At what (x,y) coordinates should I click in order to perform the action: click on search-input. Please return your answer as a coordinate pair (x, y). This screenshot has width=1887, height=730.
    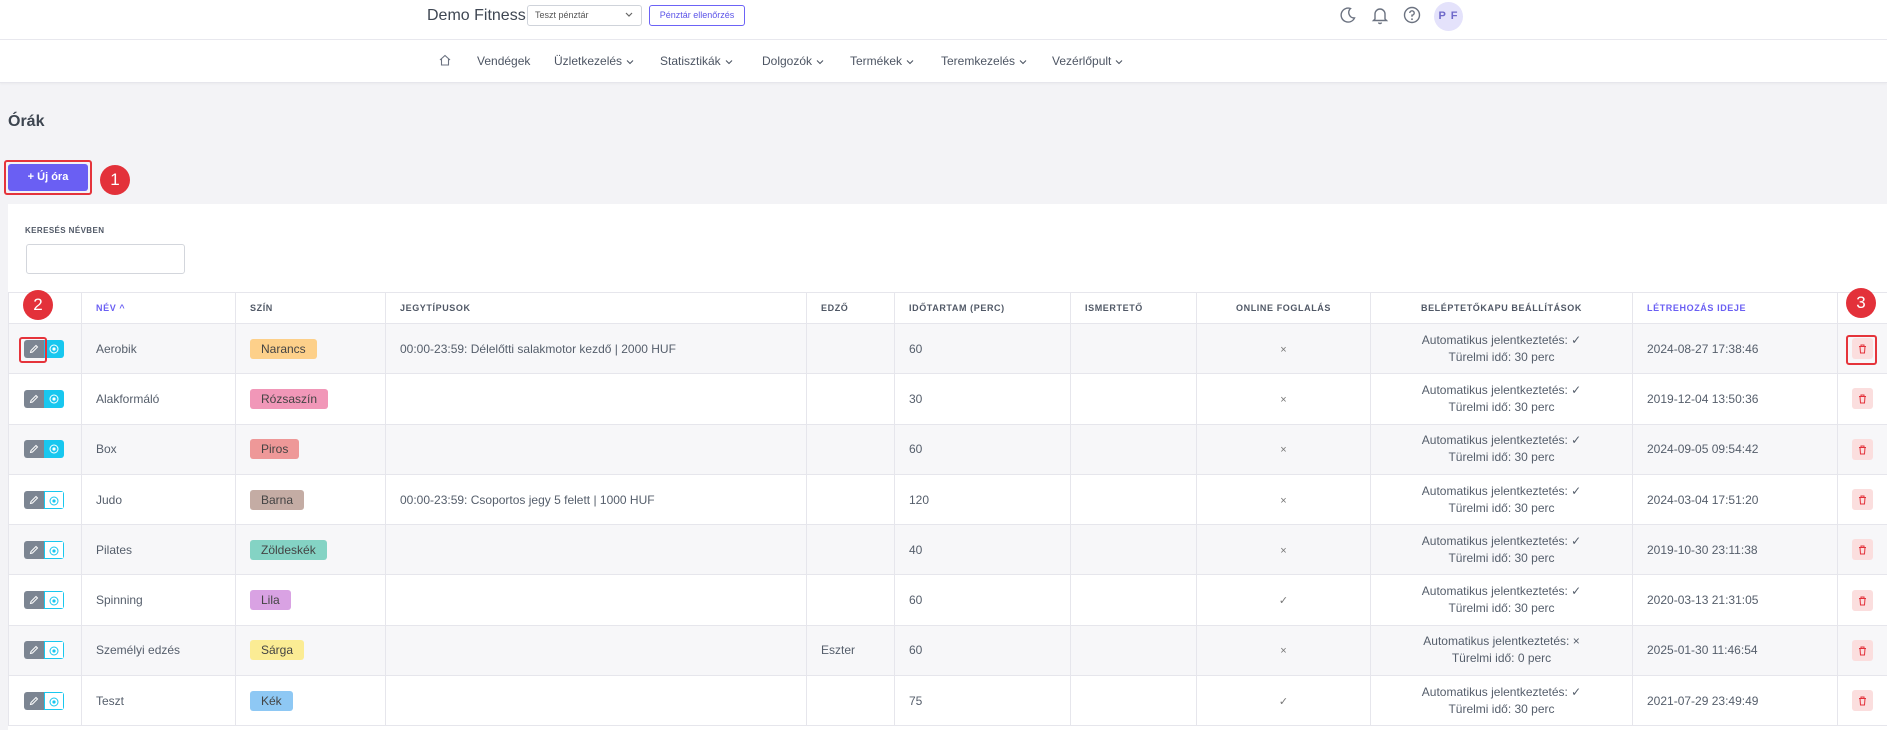
    Looking at the image, I should click on (105, 259).